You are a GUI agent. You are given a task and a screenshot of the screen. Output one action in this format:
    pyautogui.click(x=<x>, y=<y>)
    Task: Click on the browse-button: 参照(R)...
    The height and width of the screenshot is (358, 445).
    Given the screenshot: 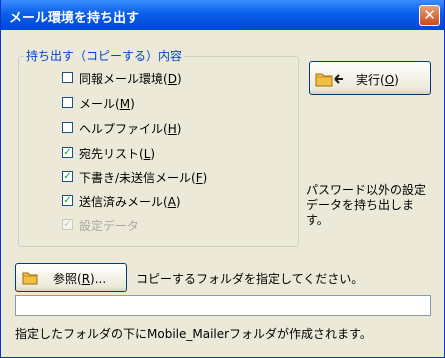 What is the action you would take?
    pyautogui.click(x=71, y=277)
    